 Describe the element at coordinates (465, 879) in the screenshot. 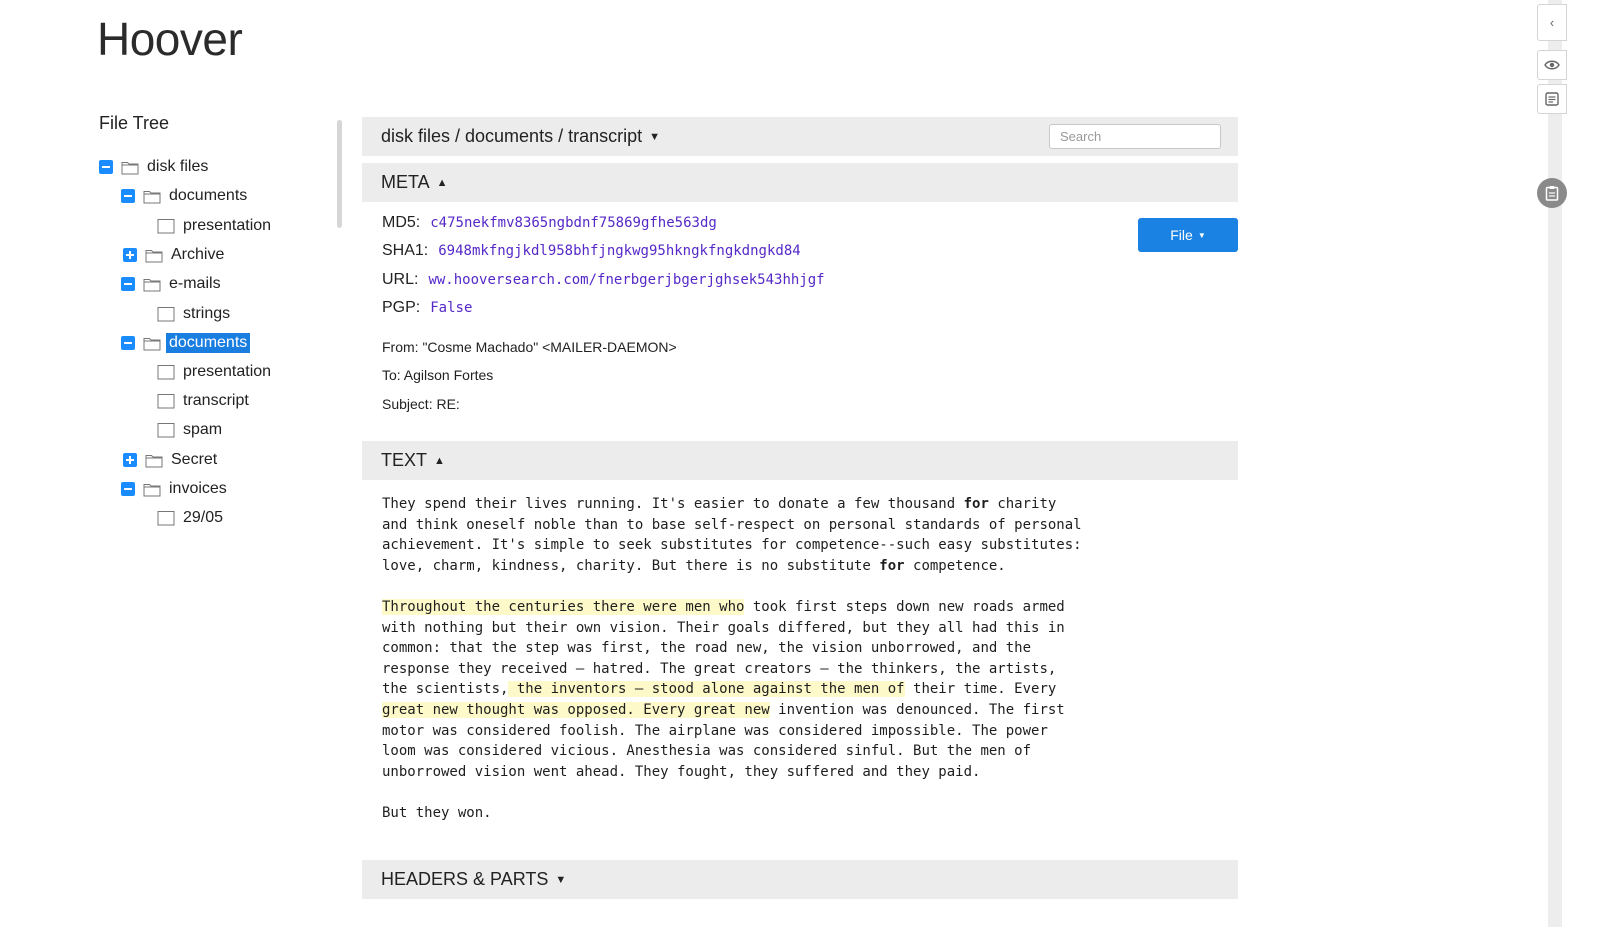

I see `headers-parts-label: HEADERS & PARTS` at that location.